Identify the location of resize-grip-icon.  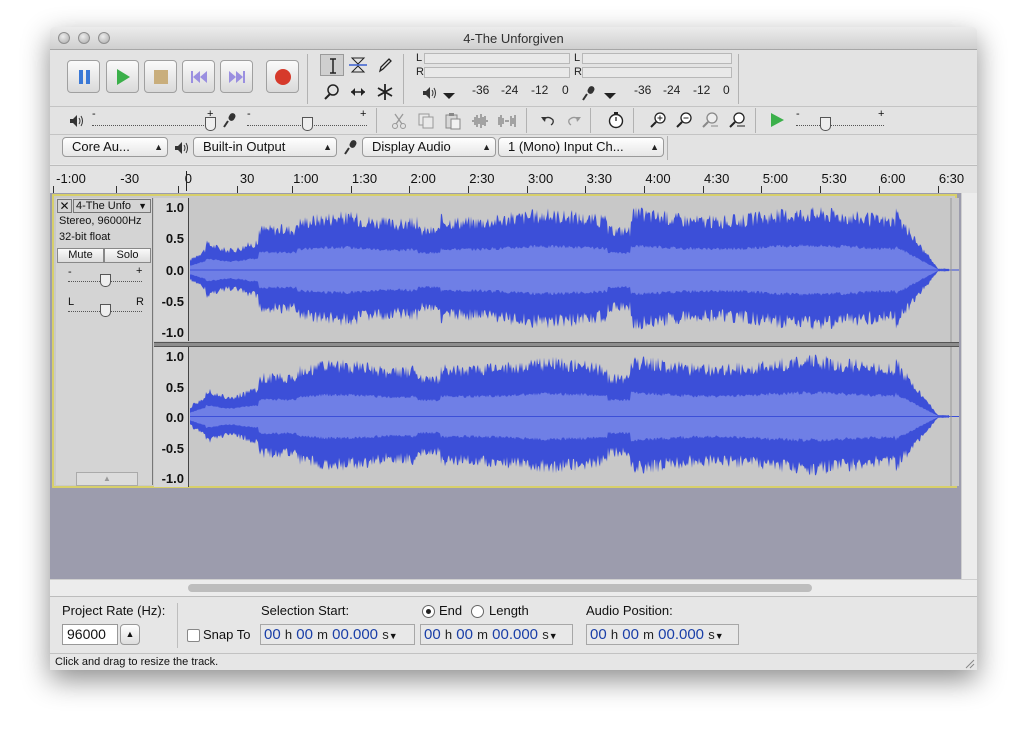
(969, 663).